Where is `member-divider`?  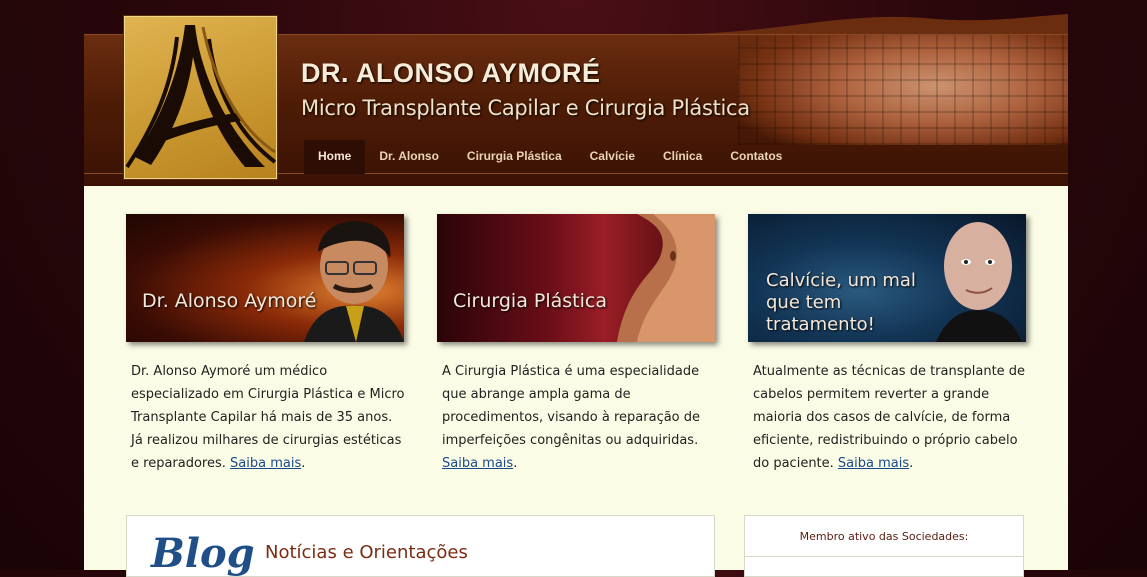 member-divider is located at coordinates (884, 556).